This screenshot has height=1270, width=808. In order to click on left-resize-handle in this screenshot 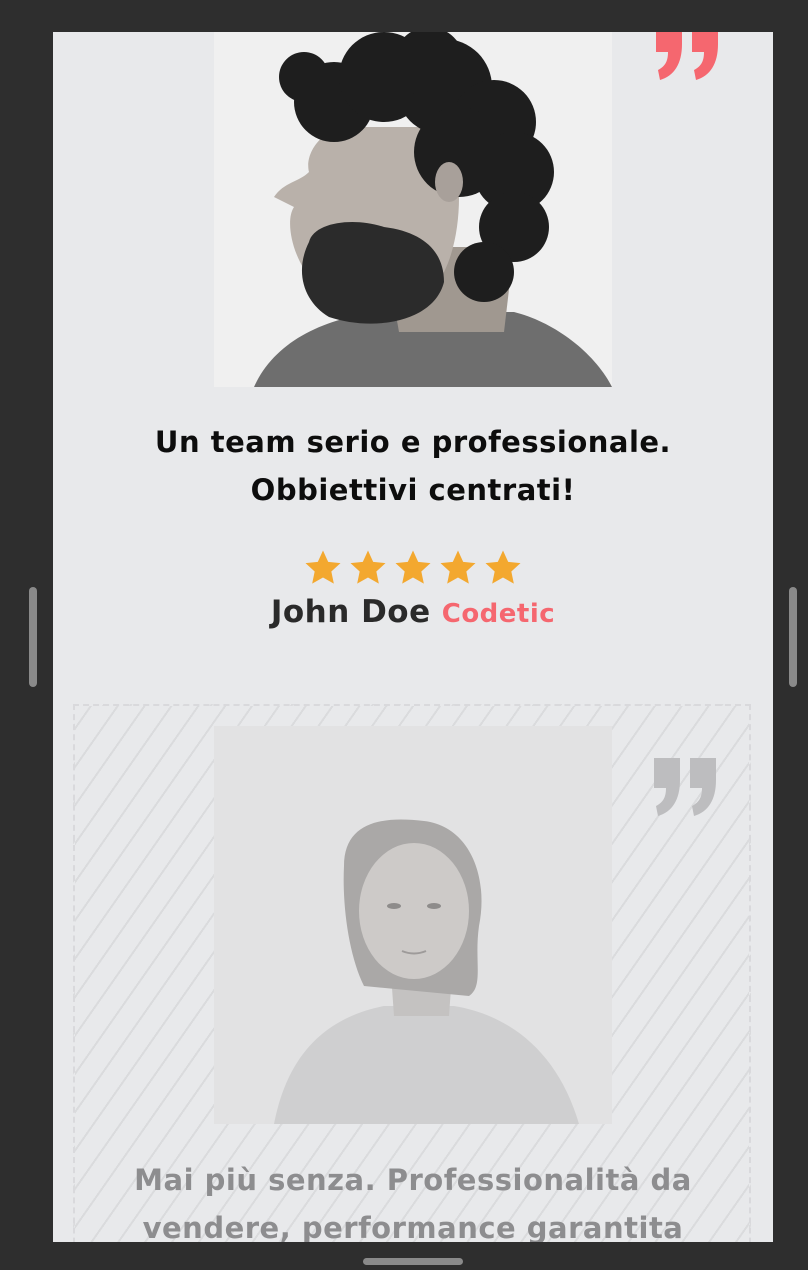, I will do `click(33, 637)`.